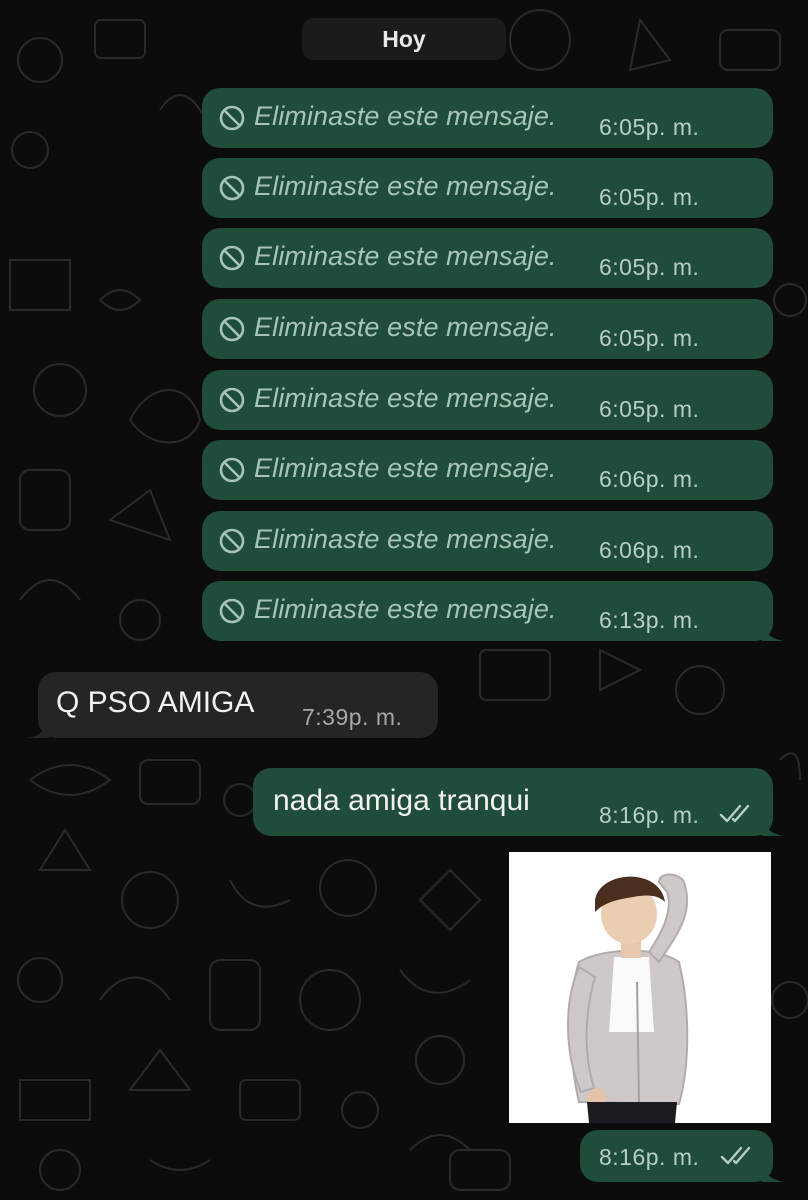 This screenshot has width=808, height=1200. I want to click on photo-time-bubble: 8:16p. m., so click(682, 1156).